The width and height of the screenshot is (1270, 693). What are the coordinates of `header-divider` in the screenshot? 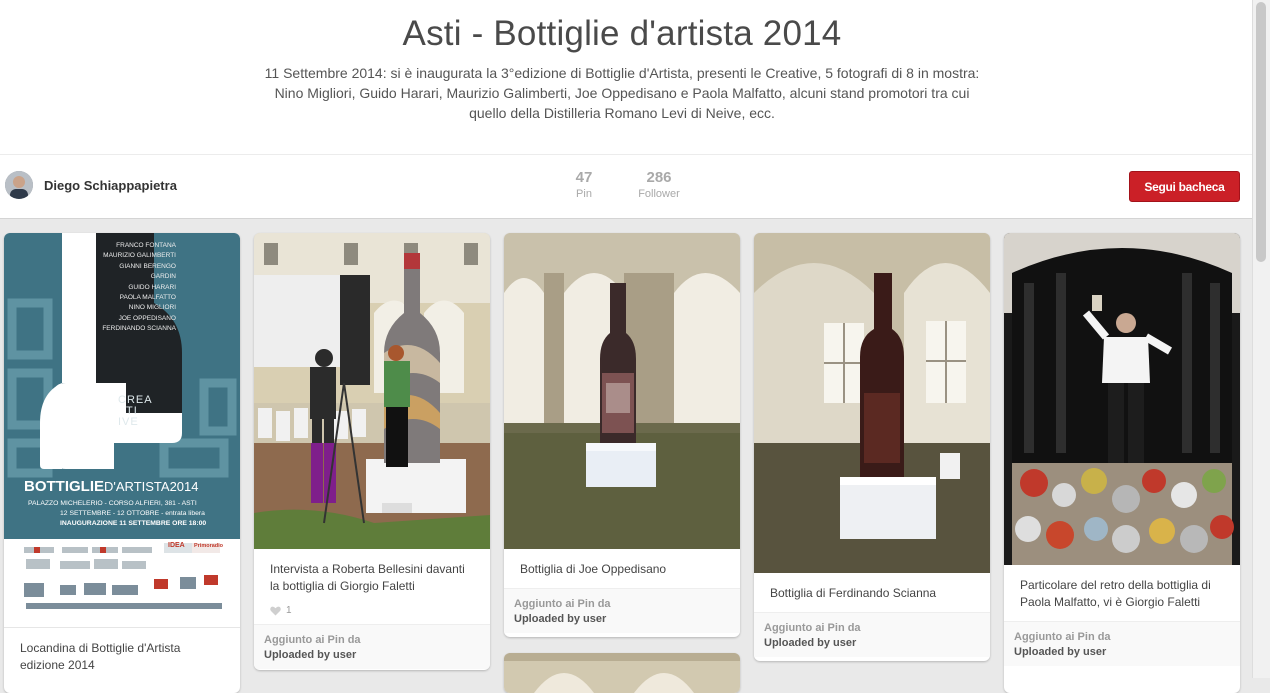 It's located at (626, 154).